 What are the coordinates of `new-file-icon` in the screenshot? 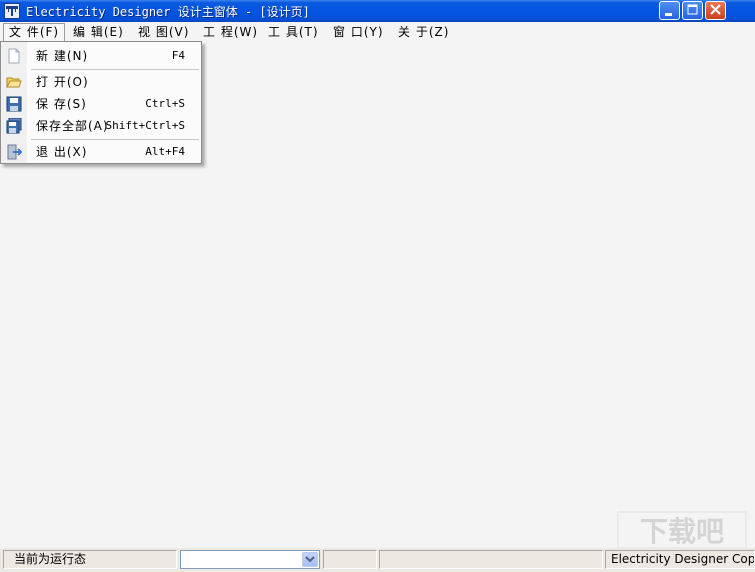 It's located at (14, 56).